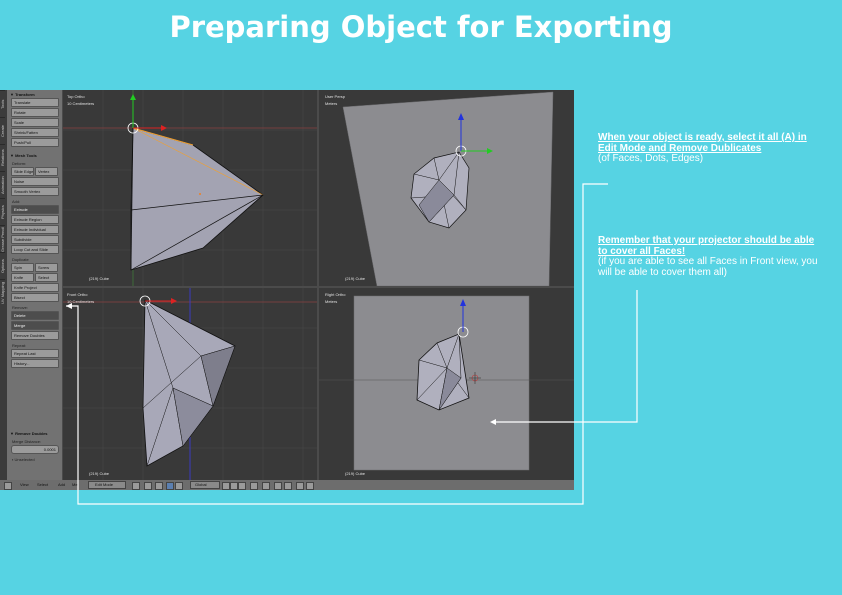  What do you see at coordinates (566, 356) in the screenshot?
I see `arrow-to-right-view` at bounding box center [566, 356].